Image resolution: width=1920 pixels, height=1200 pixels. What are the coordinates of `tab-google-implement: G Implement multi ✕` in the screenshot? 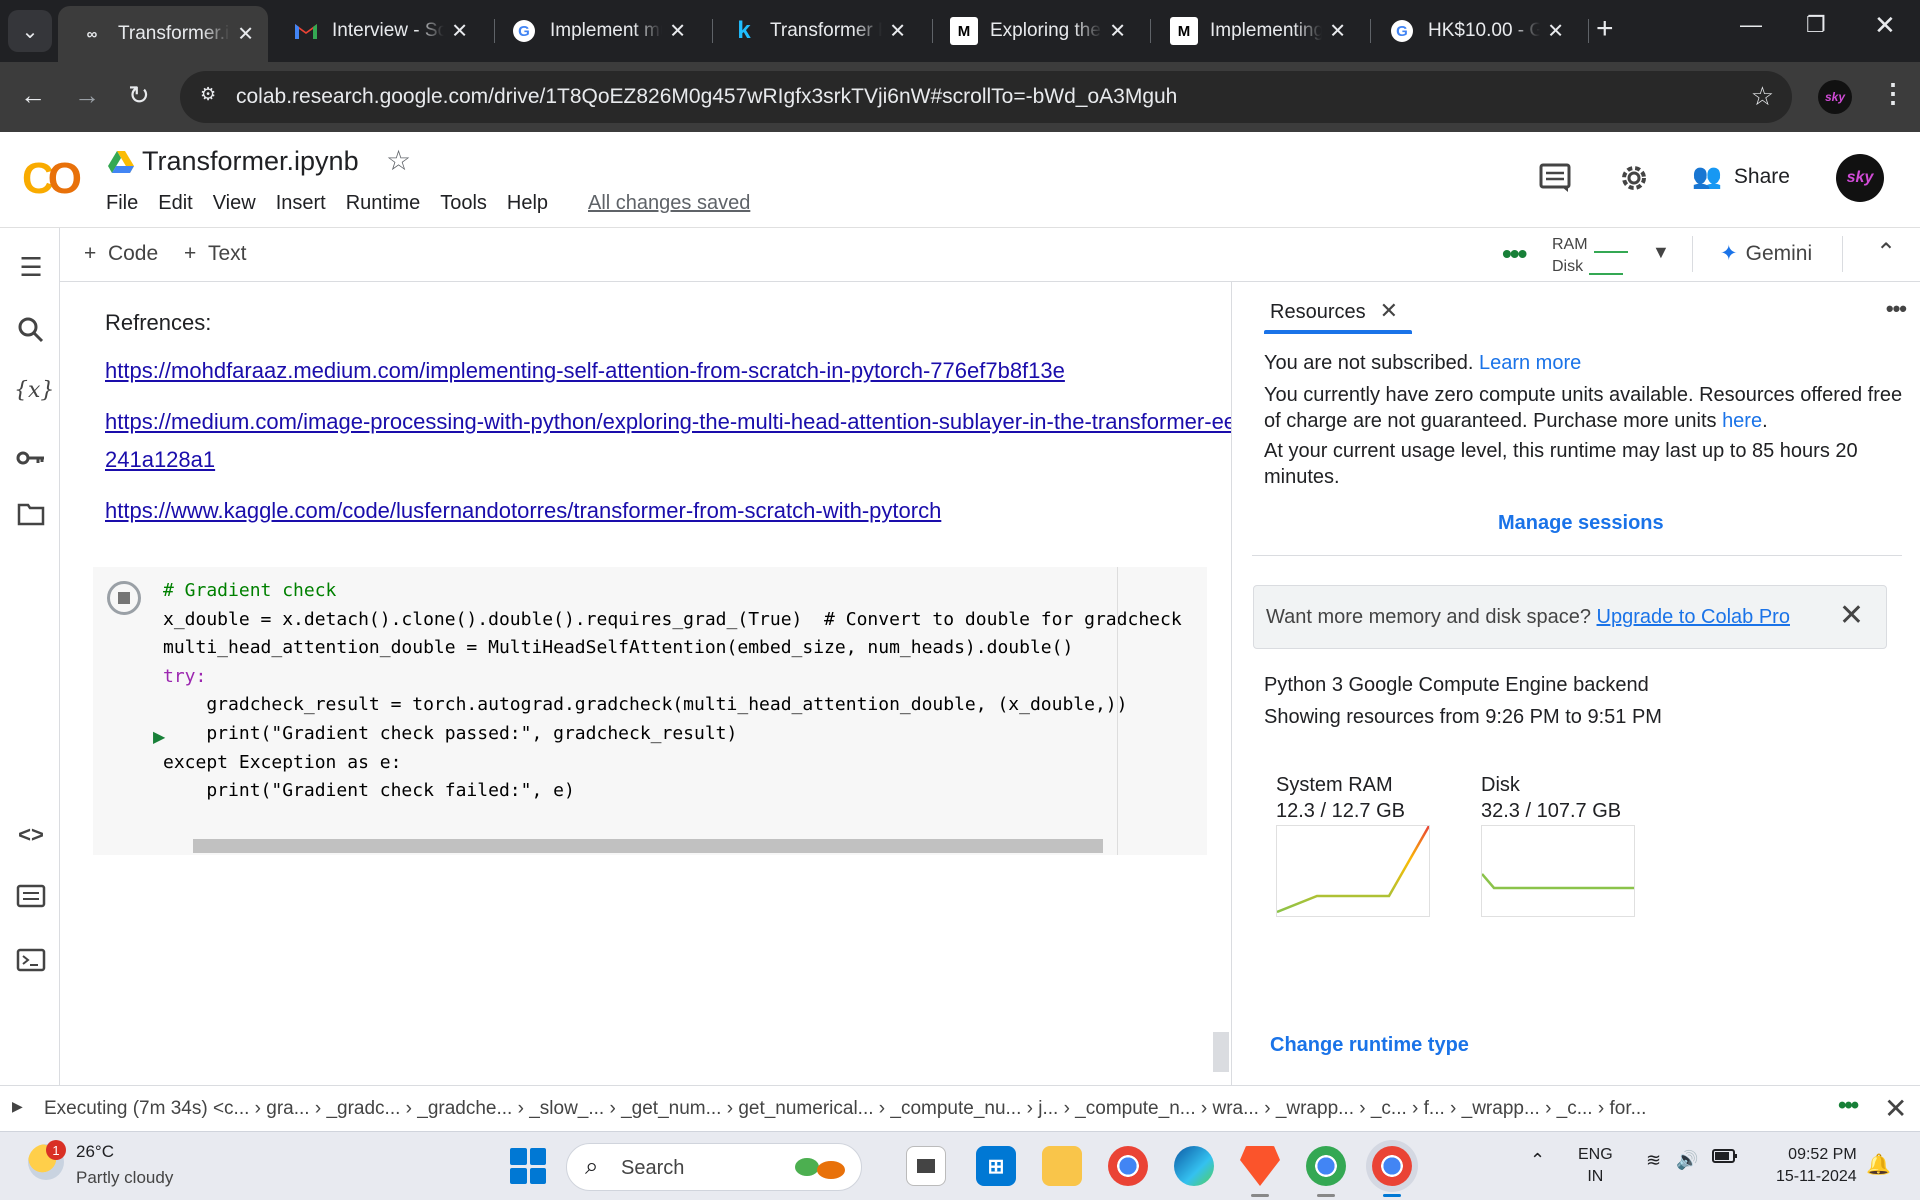 It's located at (595, 31).